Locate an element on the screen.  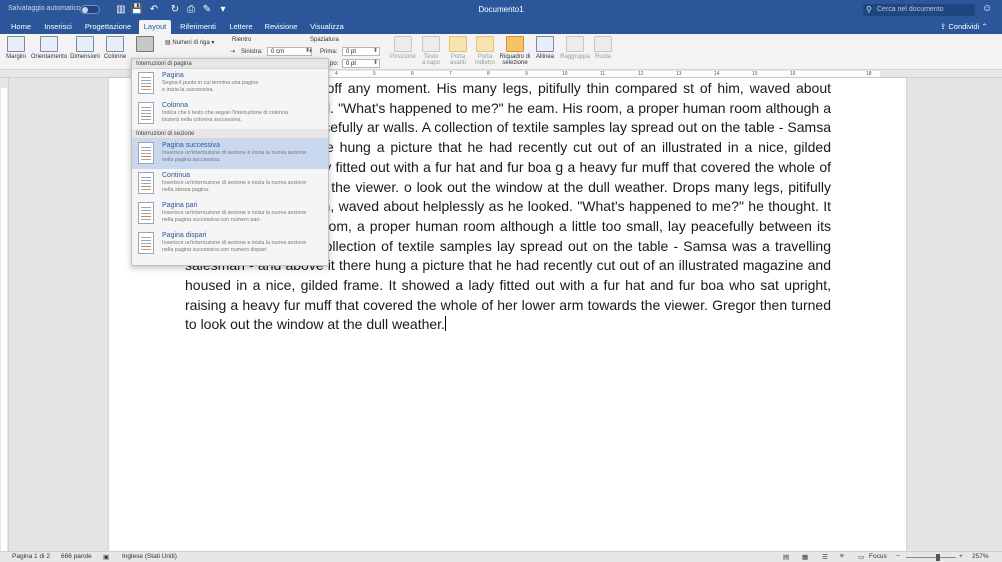
text-cursor is located at coordinates (445, 324).